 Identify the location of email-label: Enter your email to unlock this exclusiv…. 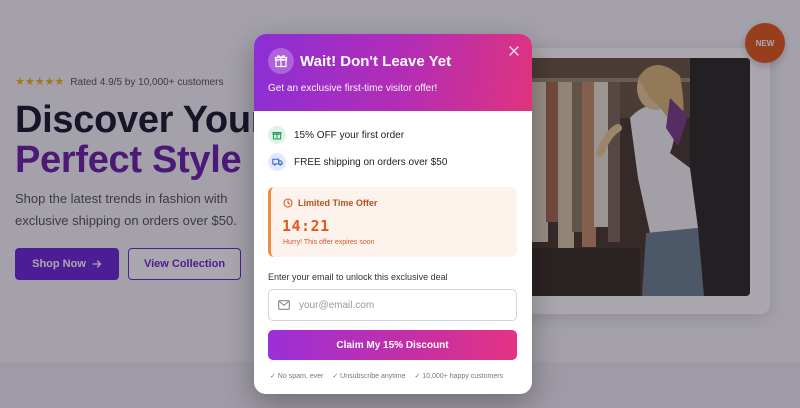
(358, 277).